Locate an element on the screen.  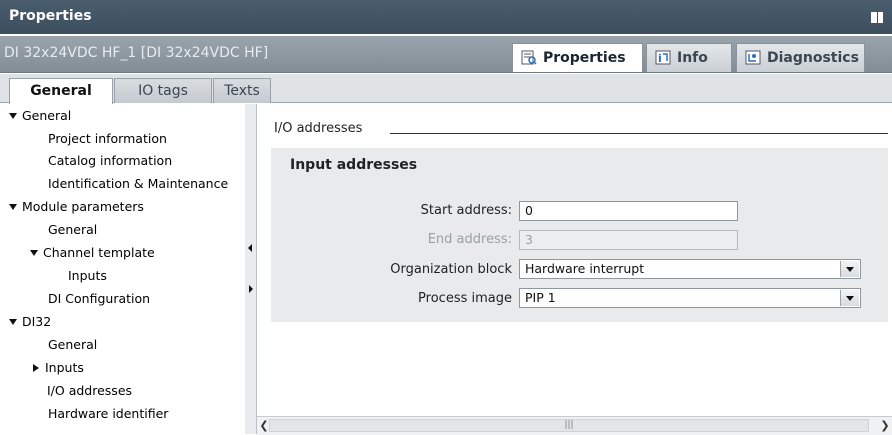
start-address-input: 0 is located at coordinates (628, 211).